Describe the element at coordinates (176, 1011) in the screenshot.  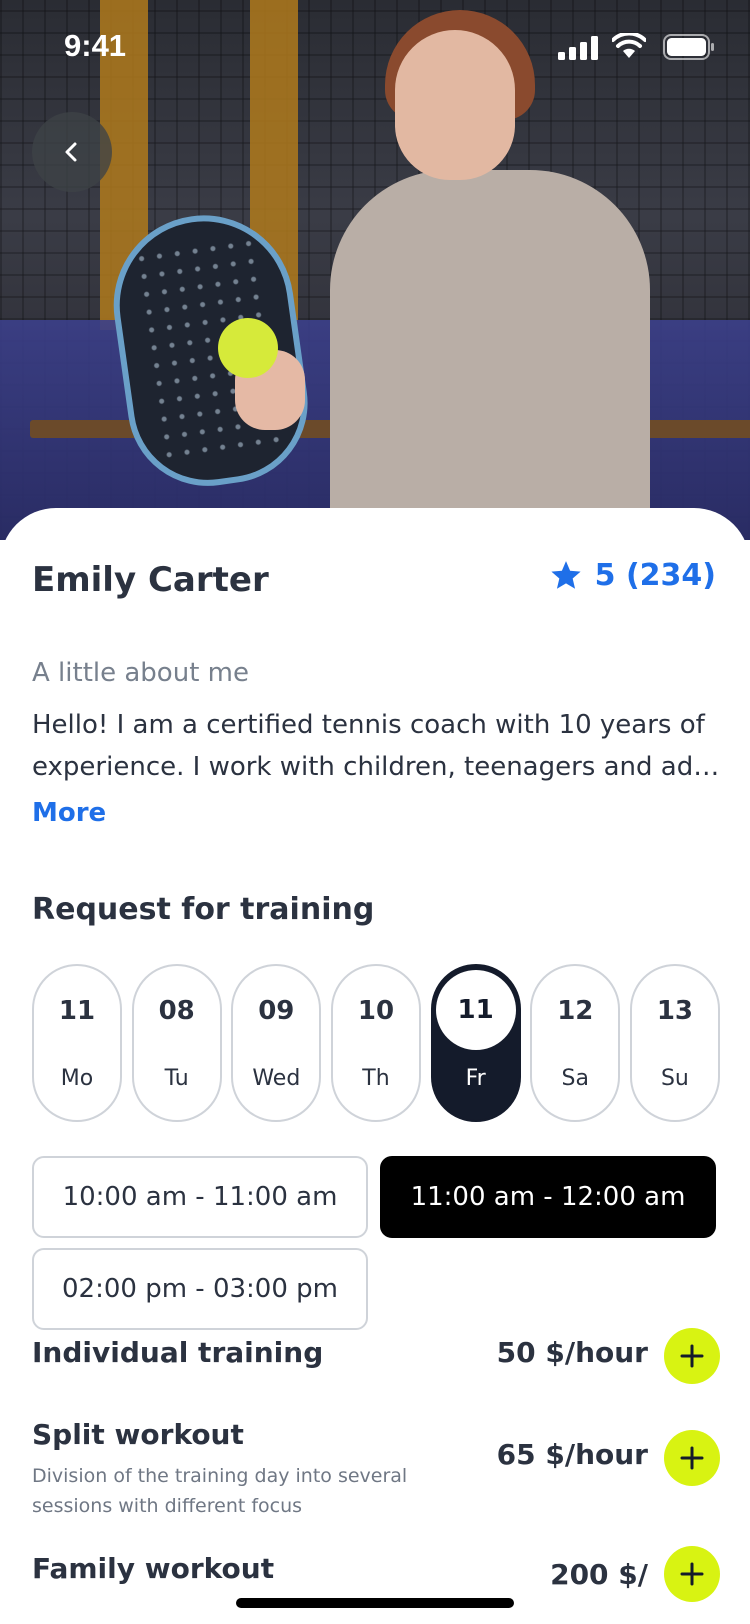
I see `date-number: 08` at that location.